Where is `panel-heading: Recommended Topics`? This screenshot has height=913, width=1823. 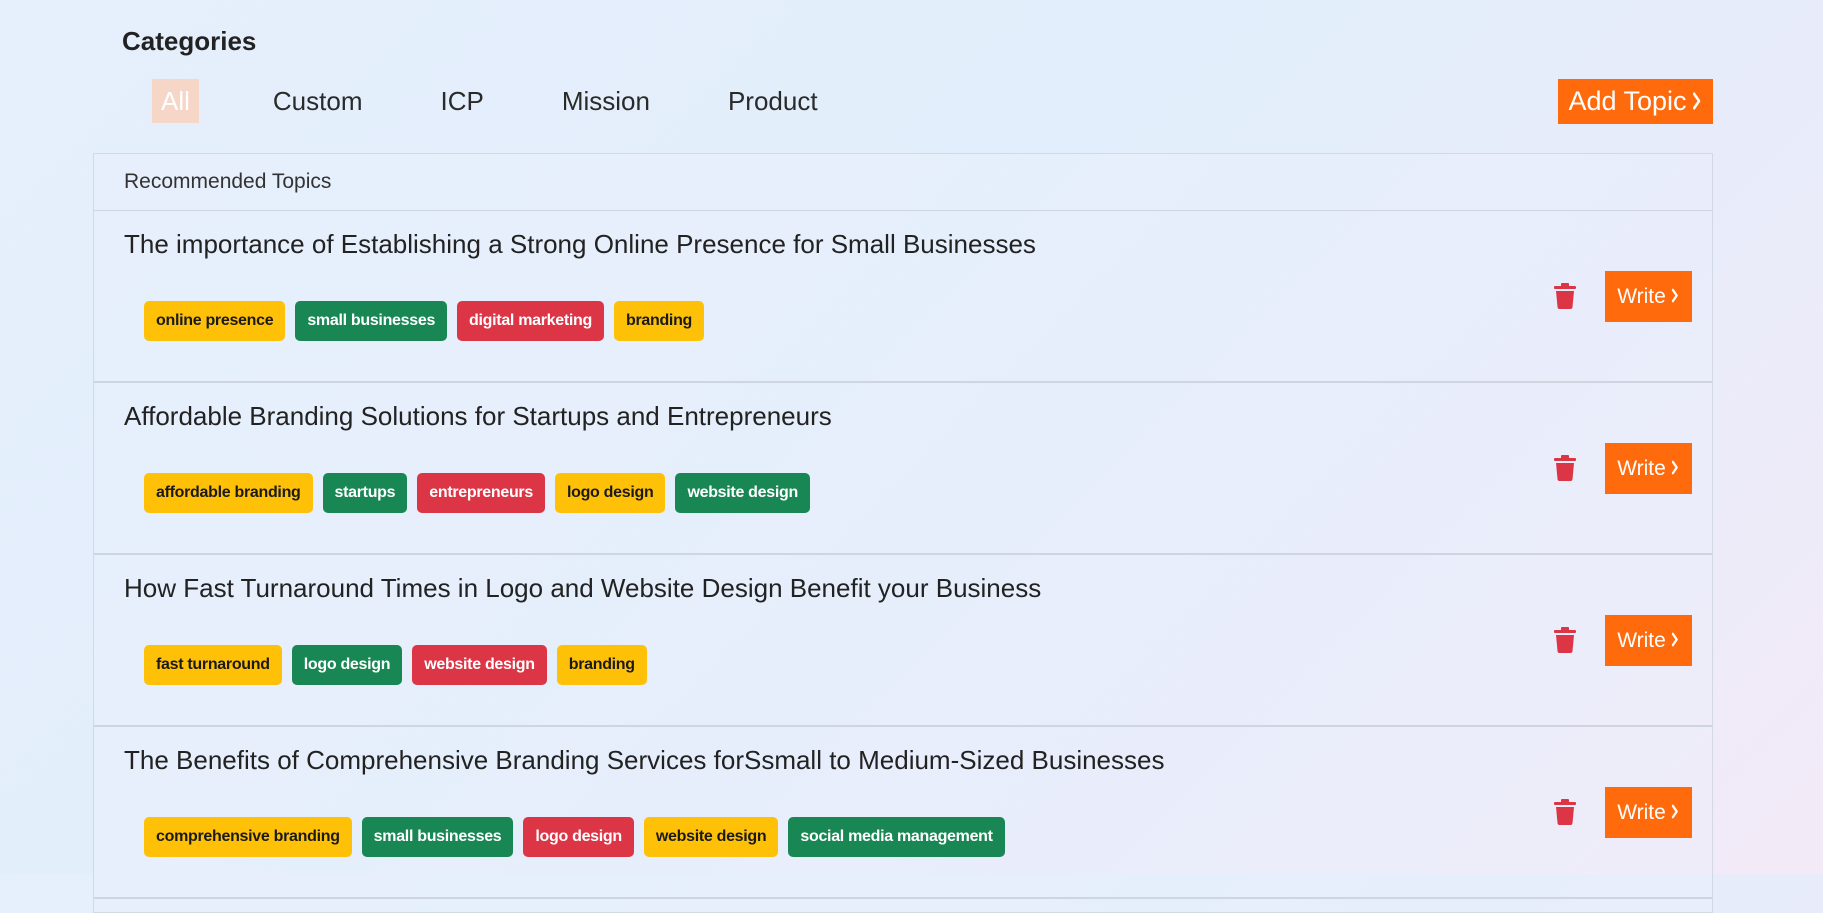 panel-heading: Recommended Topics is located at coordinates (903, 182).